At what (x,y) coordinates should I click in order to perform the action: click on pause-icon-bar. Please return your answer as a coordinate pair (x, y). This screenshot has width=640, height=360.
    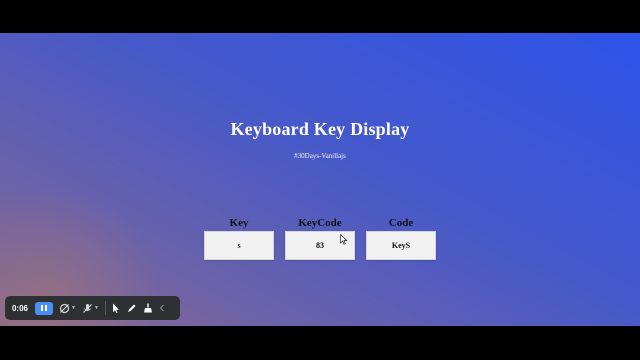
    Looking at the image, I should click on (46, 308).